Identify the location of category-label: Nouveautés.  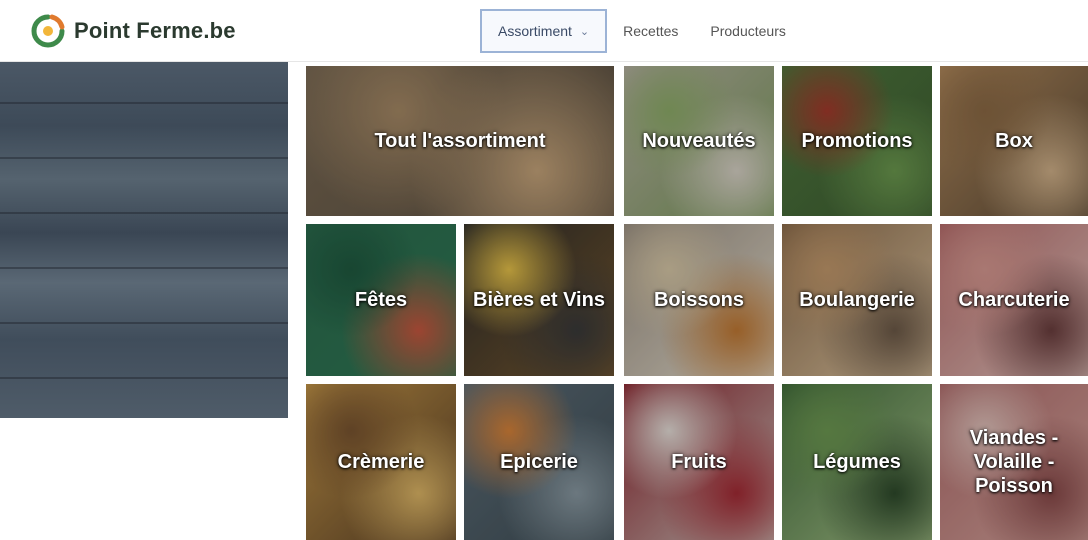
(699, 141).